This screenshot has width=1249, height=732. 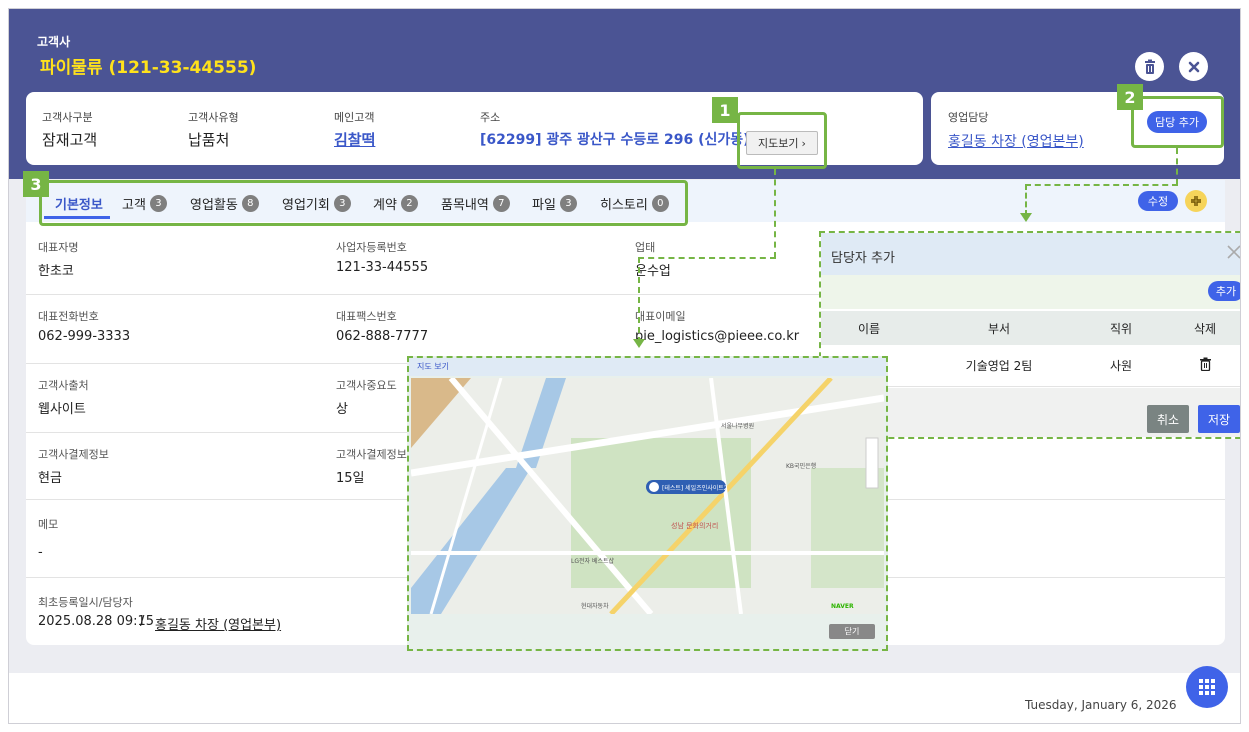 I want to click on close-button, so click(x=1193, y=66).